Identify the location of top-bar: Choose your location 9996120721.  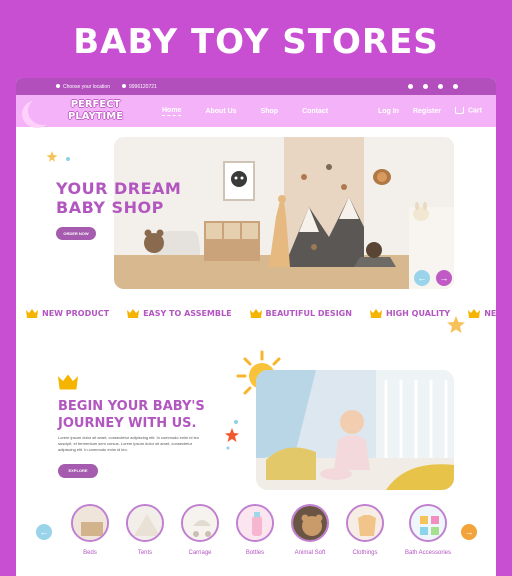
(256, 86).